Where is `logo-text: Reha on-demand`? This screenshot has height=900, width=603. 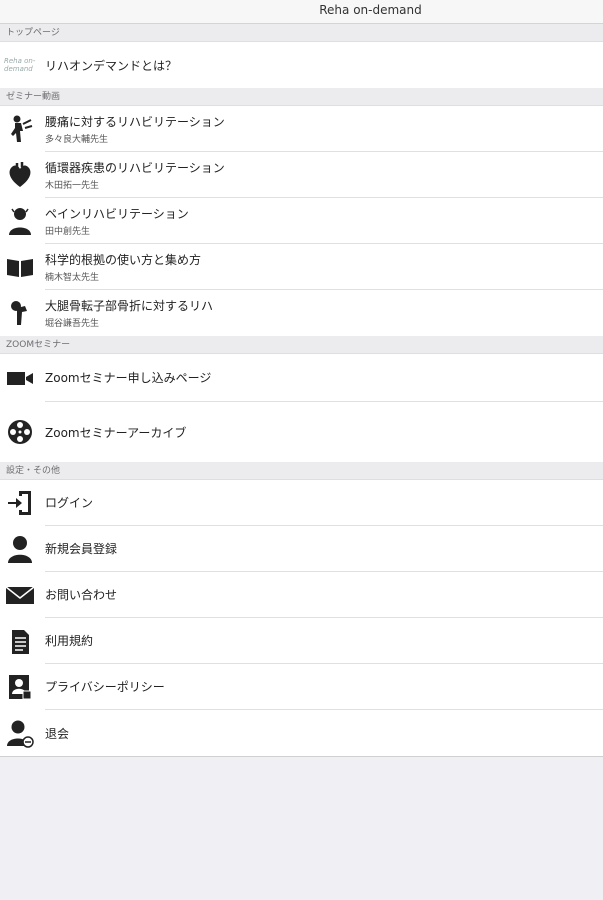
logo-text: Reha on-demand is located at coordinates (20, 65).